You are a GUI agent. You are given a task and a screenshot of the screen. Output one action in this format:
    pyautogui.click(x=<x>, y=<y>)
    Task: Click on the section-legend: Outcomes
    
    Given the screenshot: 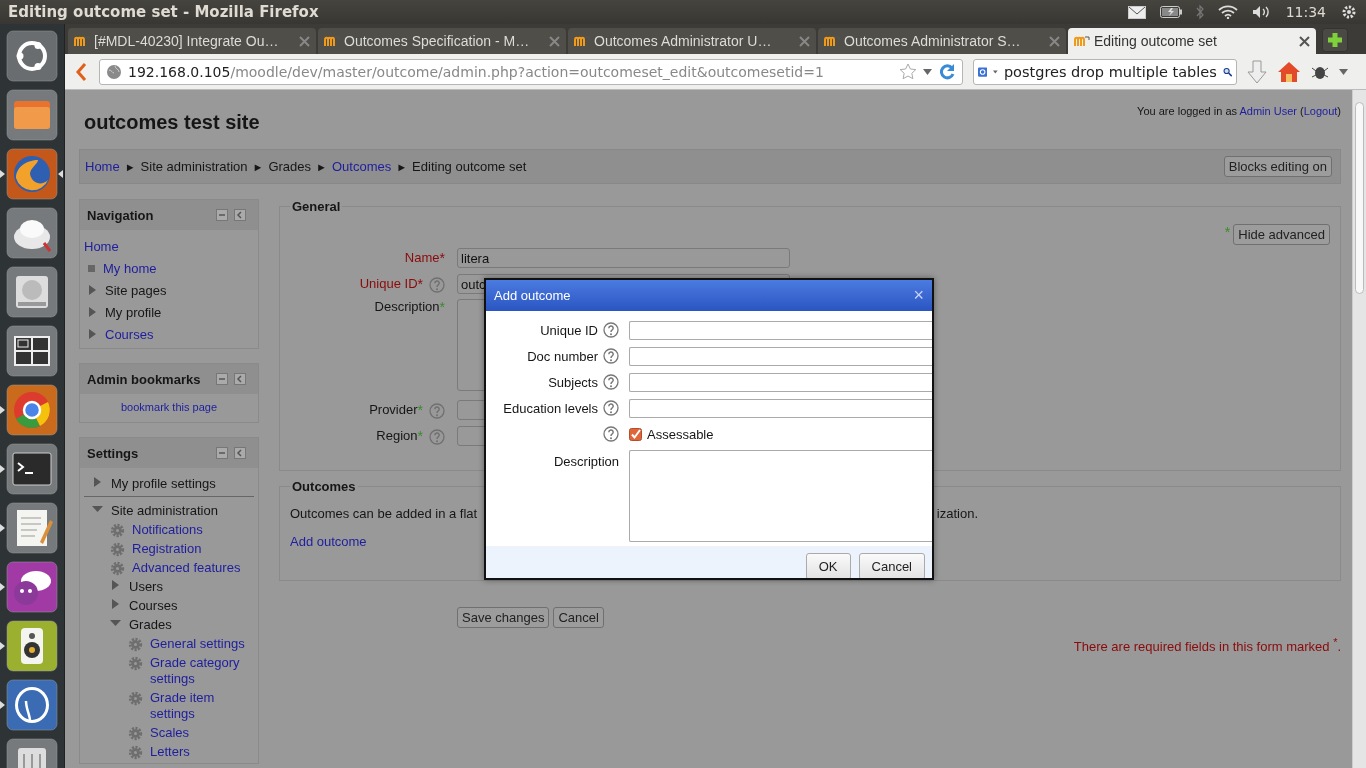 What is the action you would take?
    pyautogui.click(x=324, y=486)
    